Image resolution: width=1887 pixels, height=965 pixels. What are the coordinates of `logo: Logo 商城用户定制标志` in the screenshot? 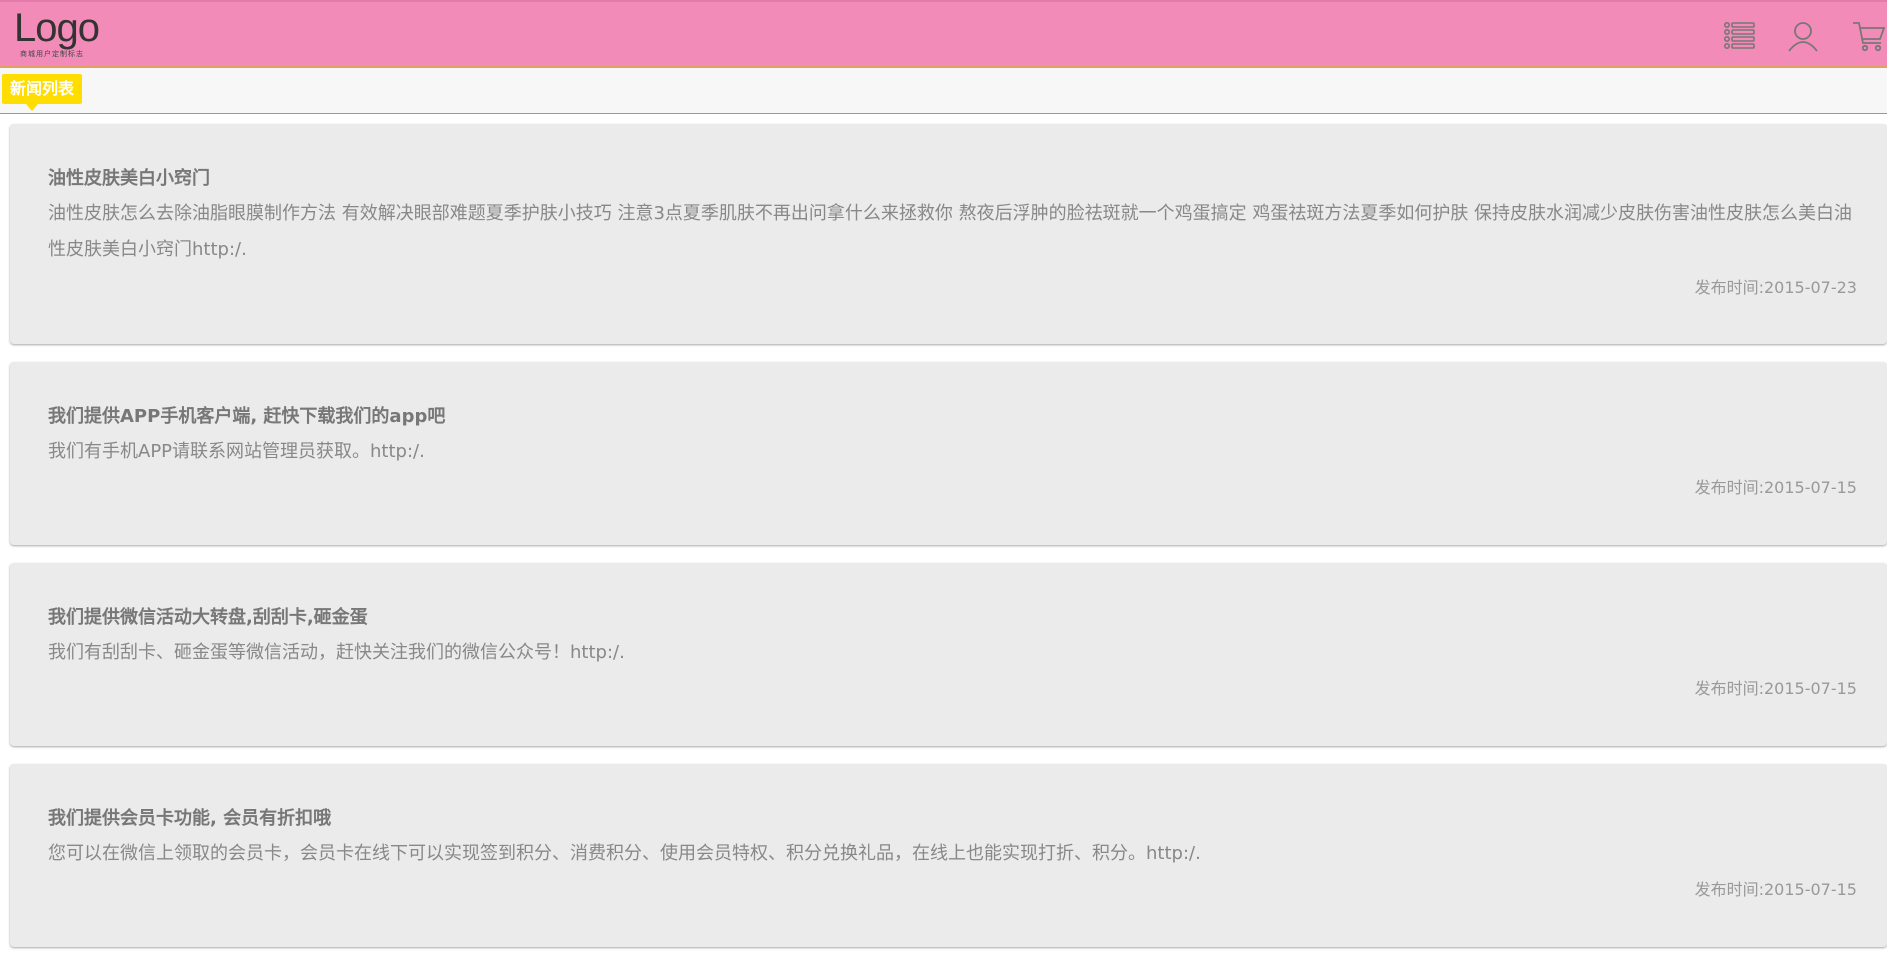 It's located at (59, 34).